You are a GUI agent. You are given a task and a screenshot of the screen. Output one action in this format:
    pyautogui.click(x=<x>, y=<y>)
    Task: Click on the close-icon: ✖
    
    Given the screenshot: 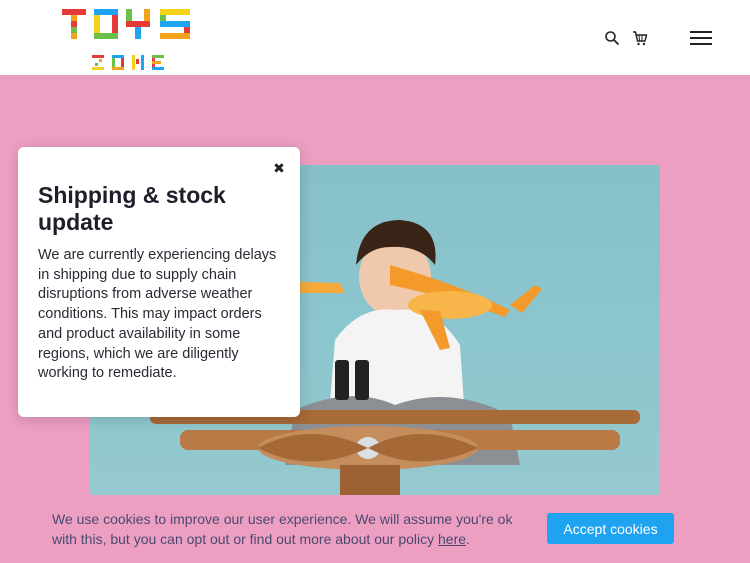 What is the action you would take?
    pyautogui.click(x=279, y=169)
    